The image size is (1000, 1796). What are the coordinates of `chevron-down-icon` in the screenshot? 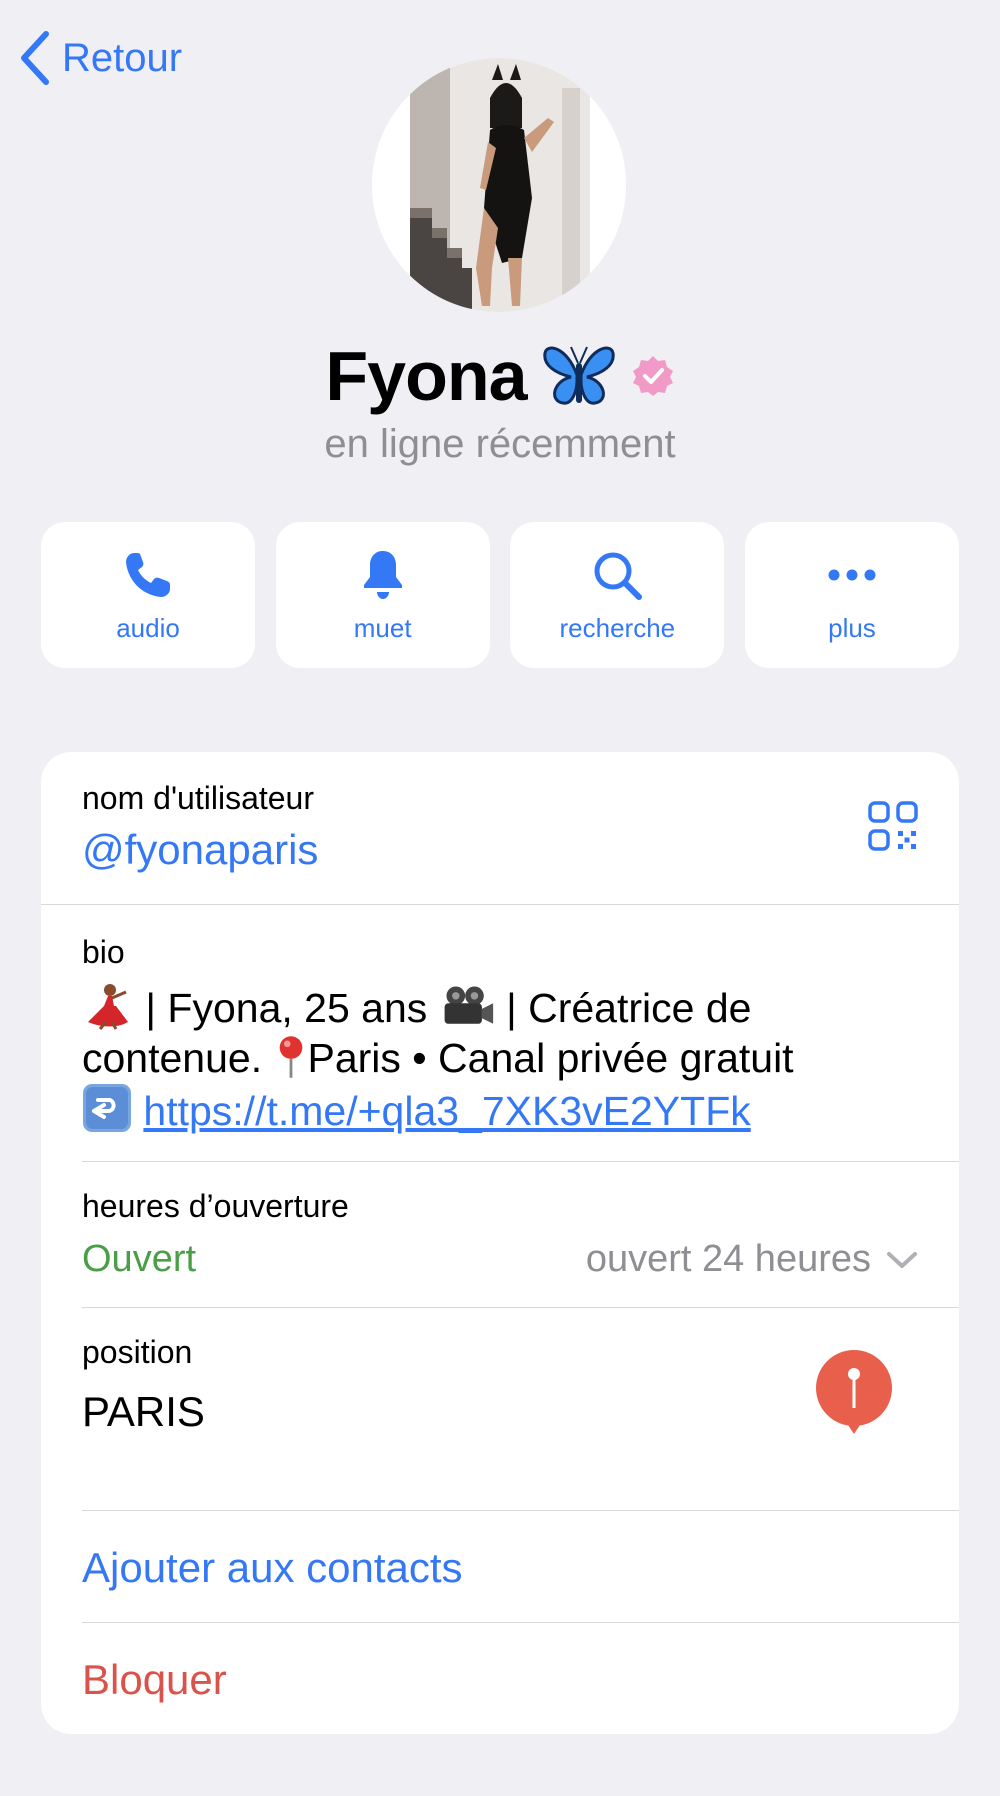 It's located at (902, 1259).